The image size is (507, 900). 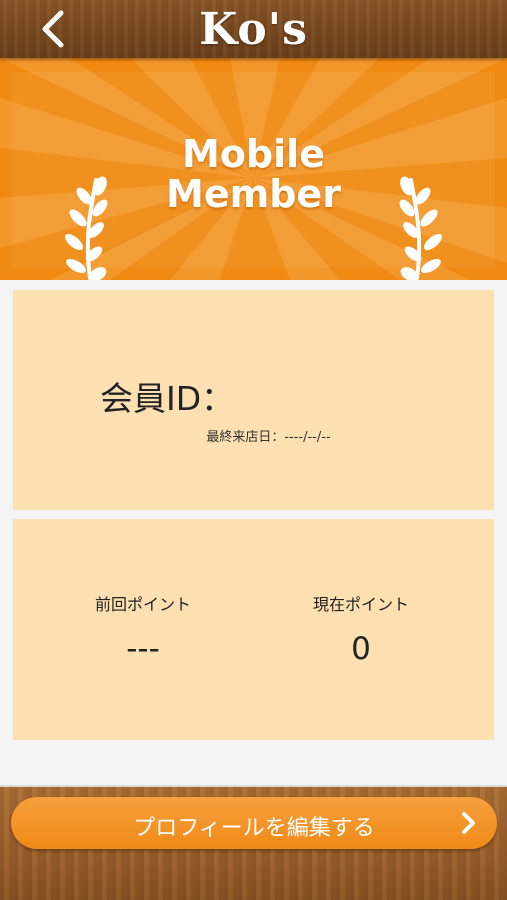 What do you see at coordinates (254, 828) in the screenshot?
I see `edit-profile-label: プロフィールを編集する` at bounding box center [254, 828].